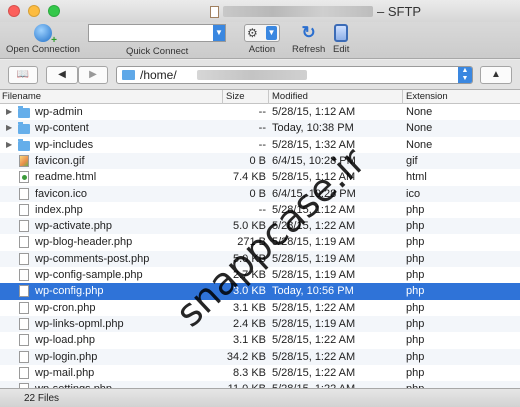 The height and width of the screenshot is (407, 520). I want to click on file-extension: ico, so click(413, 193).